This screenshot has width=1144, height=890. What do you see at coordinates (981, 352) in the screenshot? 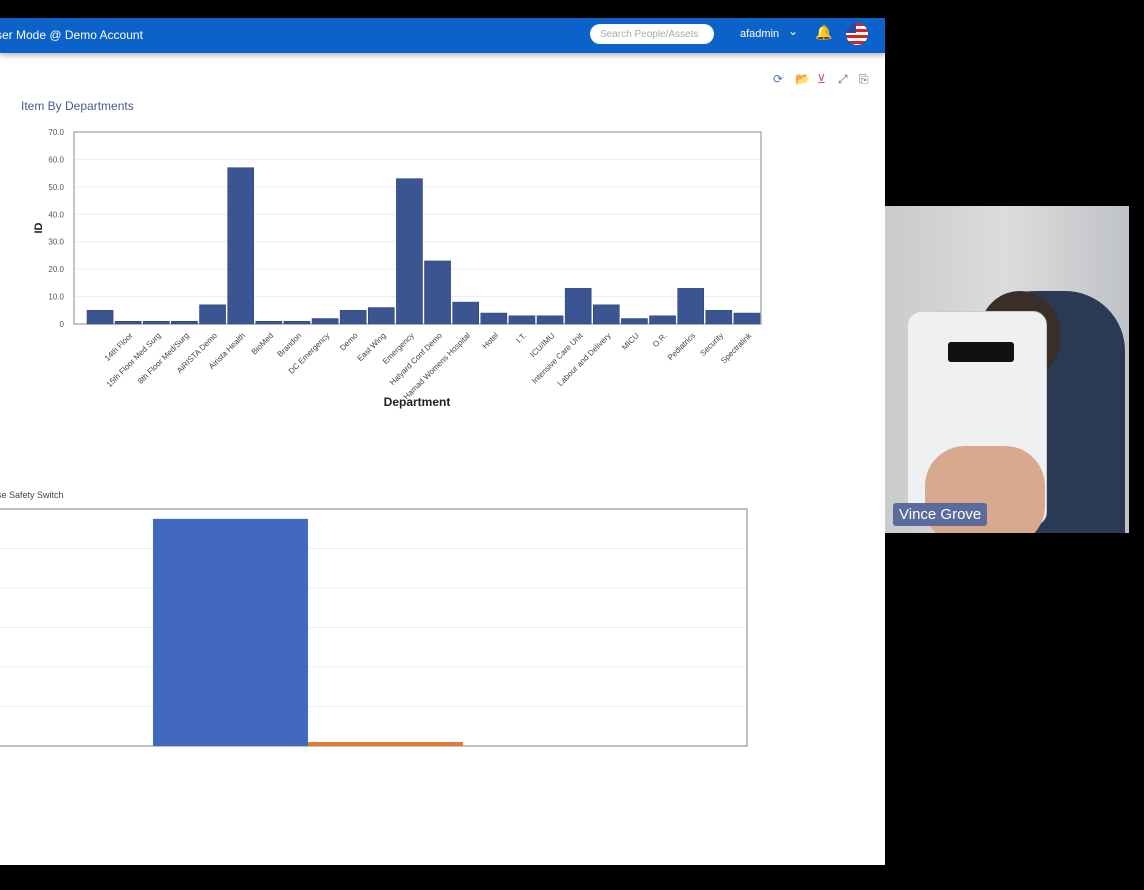
I see `device-screen` at bounding box center [981, 352].